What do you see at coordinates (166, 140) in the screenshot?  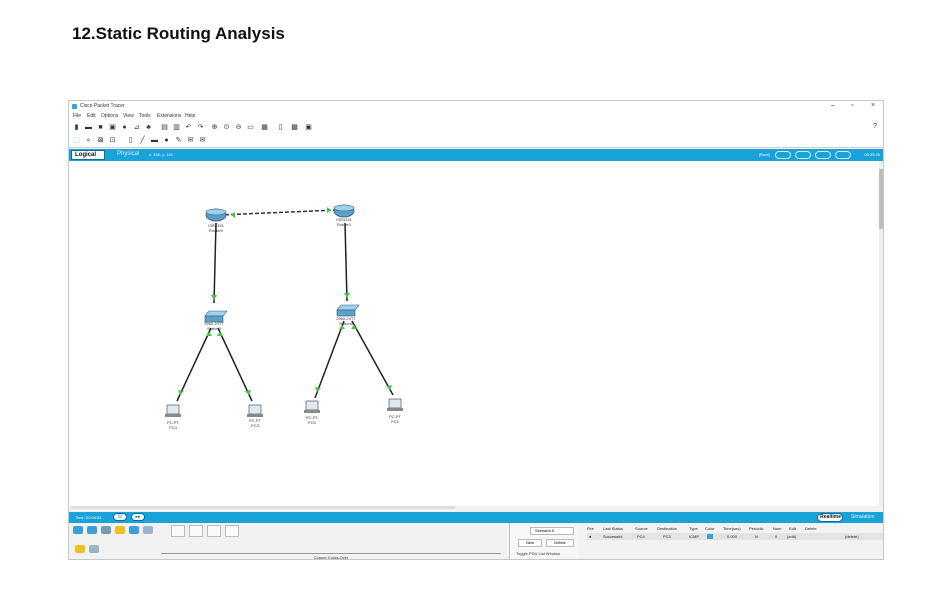 I see `ellipse-tool-icon: ●` at bounding box center [166, 140].